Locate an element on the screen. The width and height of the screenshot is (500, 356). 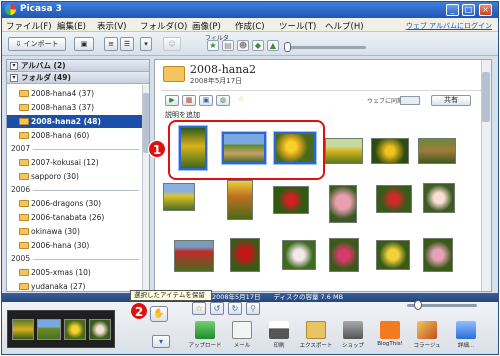
selected-photos-highlight is located at coordinates (246, 150).